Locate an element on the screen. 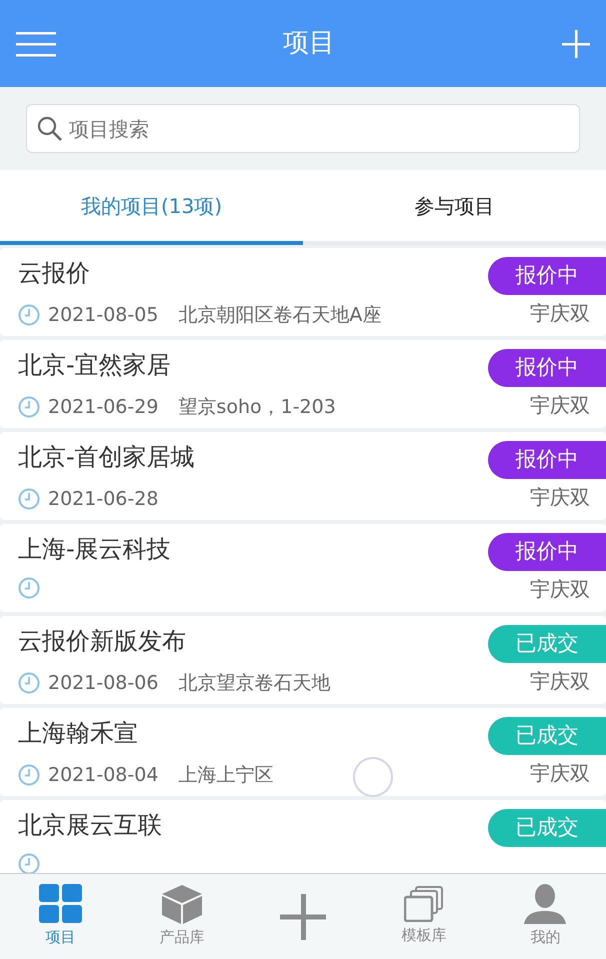  project-title: 北京-宜然家居 is located at coordinates (94, 365).